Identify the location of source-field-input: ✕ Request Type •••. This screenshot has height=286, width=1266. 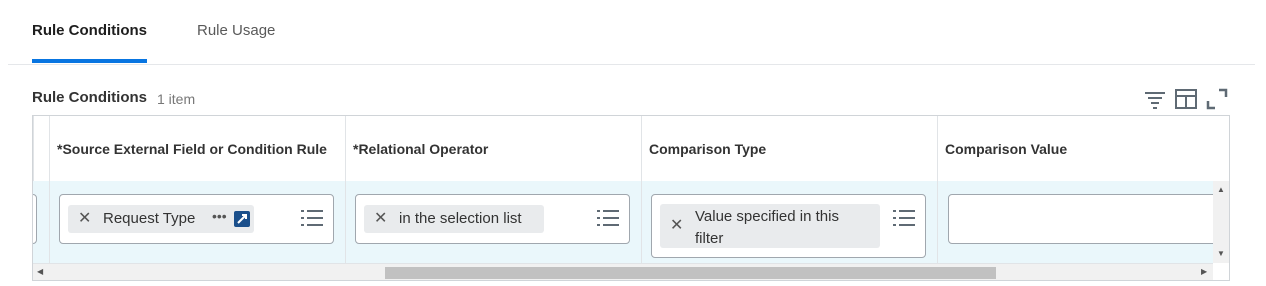
(196, 219).